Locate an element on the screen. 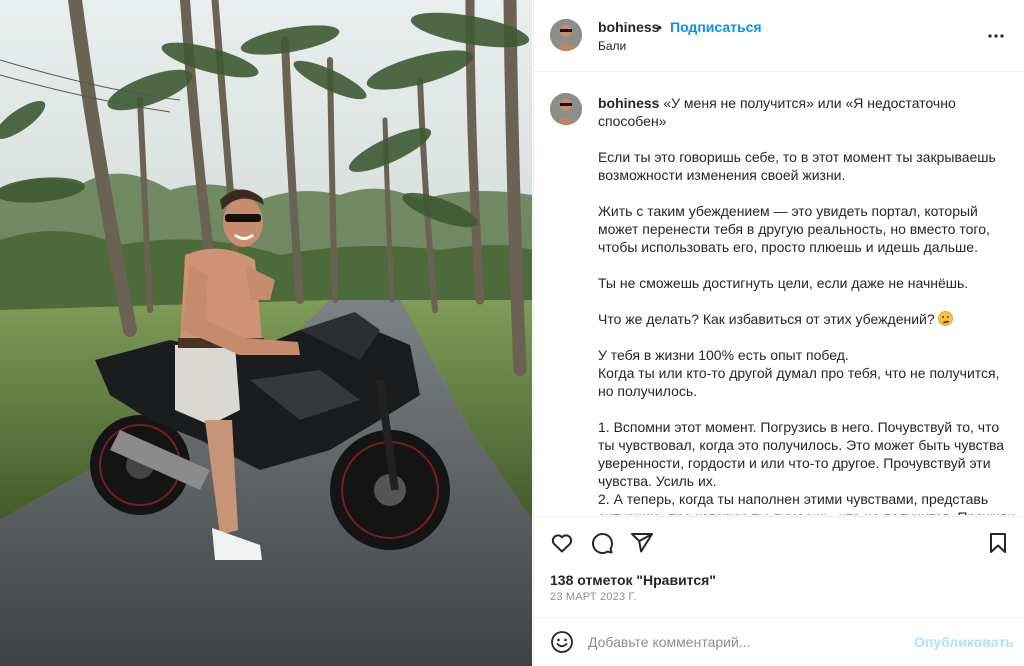  post-header: bohiness • Подписаться Бали is located at coordinates (779, 36).